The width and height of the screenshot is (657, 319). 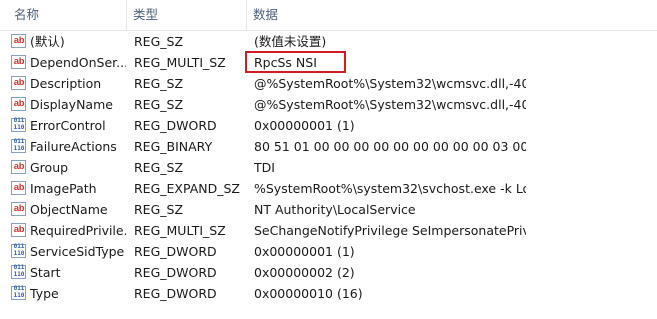 What do you see at coordinates (63, 188) in the screenshot?
I see `cell-name: ImagePath` at bounding box center [63, 188].